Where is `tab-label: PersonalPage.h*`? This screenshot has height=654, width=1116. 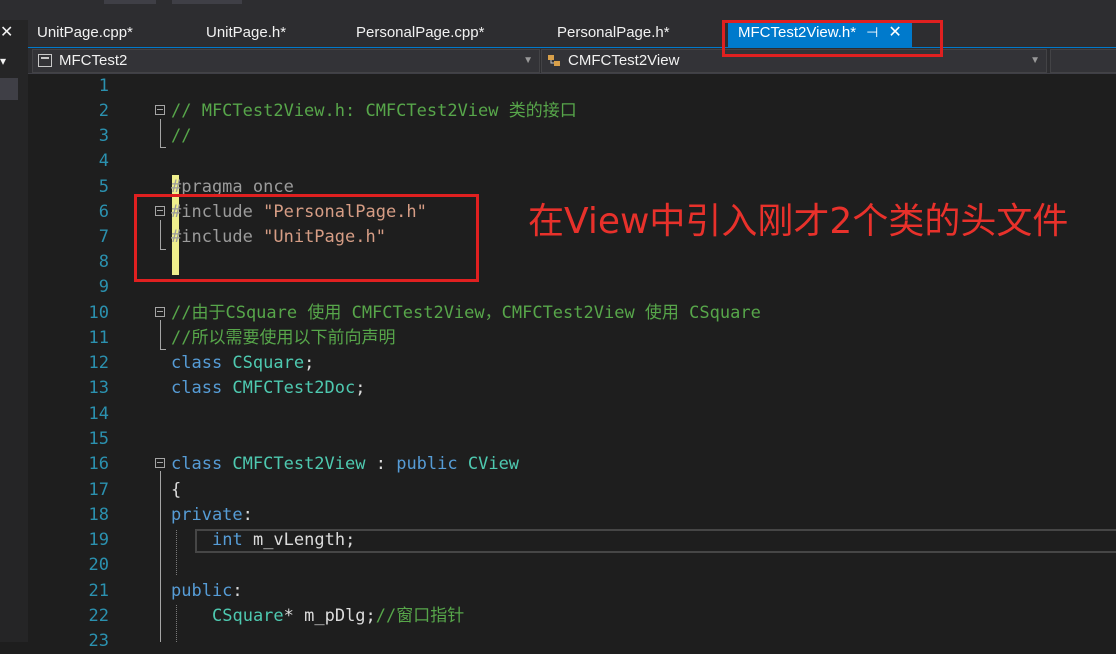
tab-label: PersonalPage.h* is located at coordinates (613, 32).